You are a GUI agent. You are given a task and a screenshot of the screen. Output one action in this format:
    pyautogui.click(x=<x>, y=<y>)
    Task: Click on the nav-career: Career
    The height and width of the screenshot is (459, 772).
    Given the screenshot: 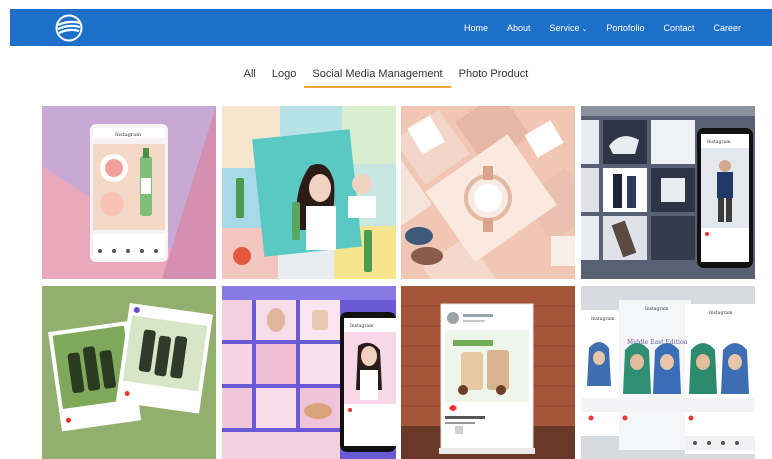 What is the action you would take?
    pyautogui.click(x=738, y=28)
    